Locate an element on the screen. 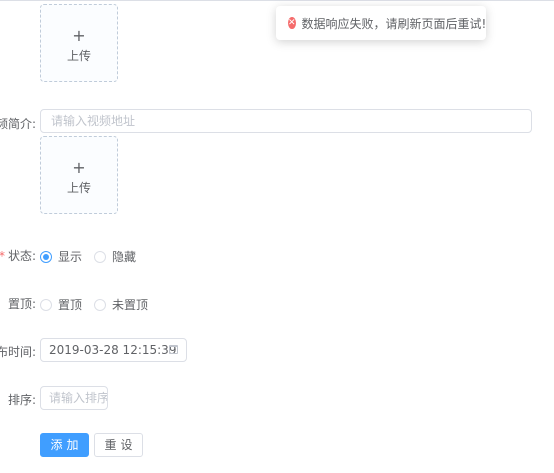  publish-time-value: 2019-03-28 12:15:39 is located at coordinates (113, 350).